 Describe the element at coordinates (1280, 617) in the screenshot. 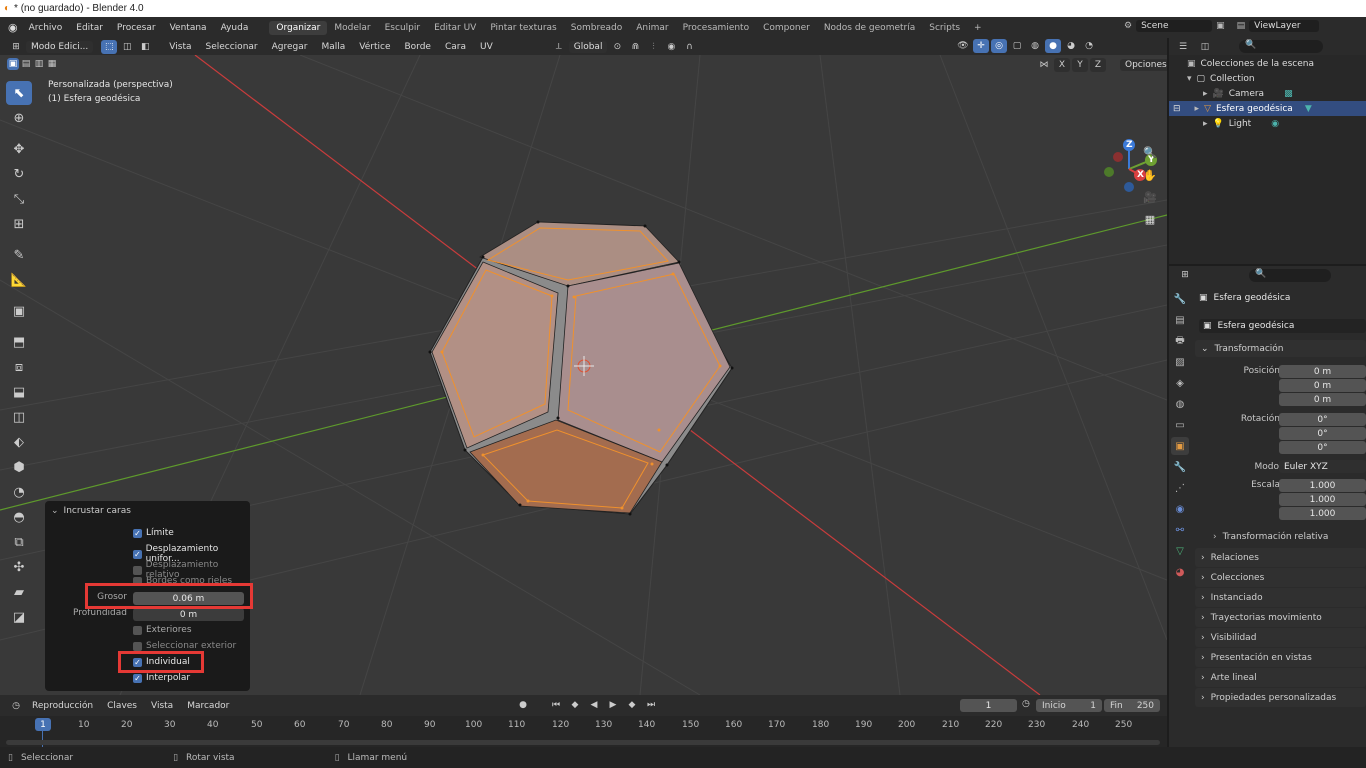

I see `section-trayectorias: › Trayectorias movimiento` at that location.